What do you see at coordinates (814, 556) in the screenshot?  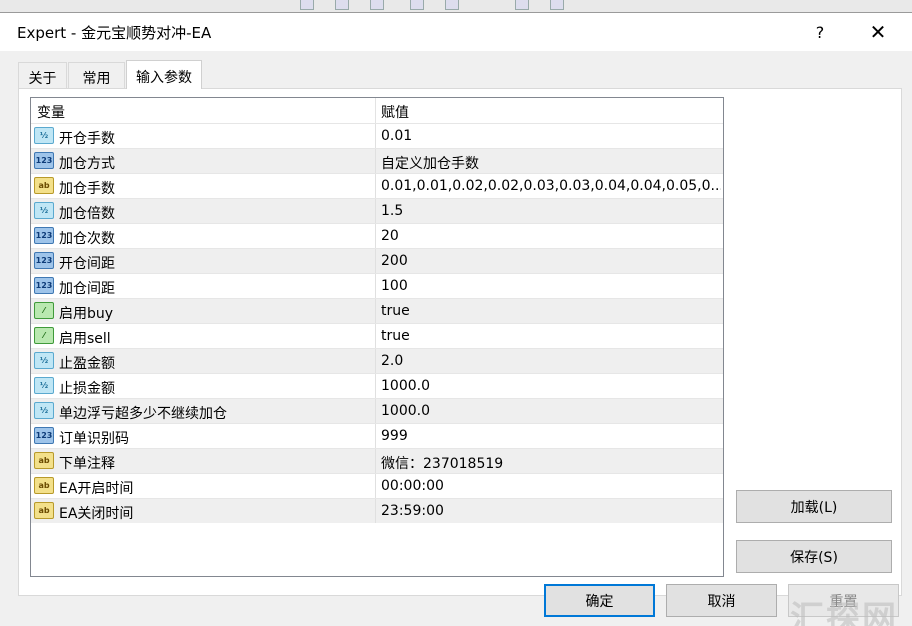 I see `save-button: 保存(S)` at bounding box center [814, 556].